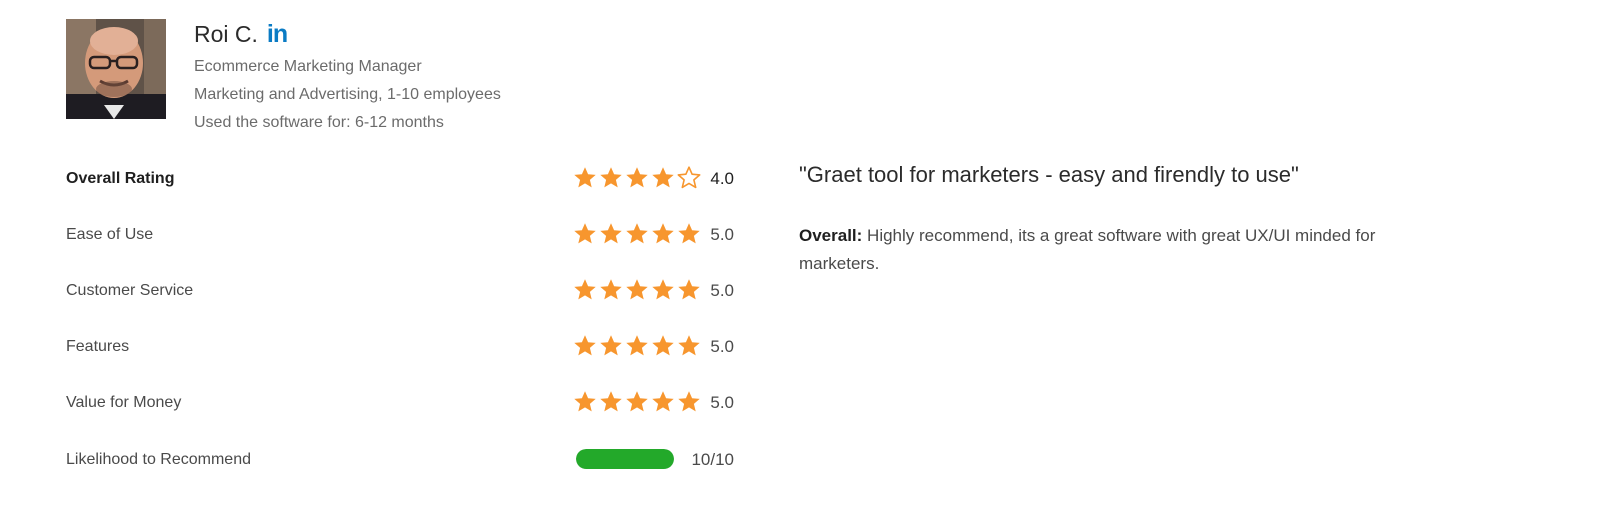  Describe the element at coordinates (98, 346) in the screenshot. I see `rating-label: Features` at that location.